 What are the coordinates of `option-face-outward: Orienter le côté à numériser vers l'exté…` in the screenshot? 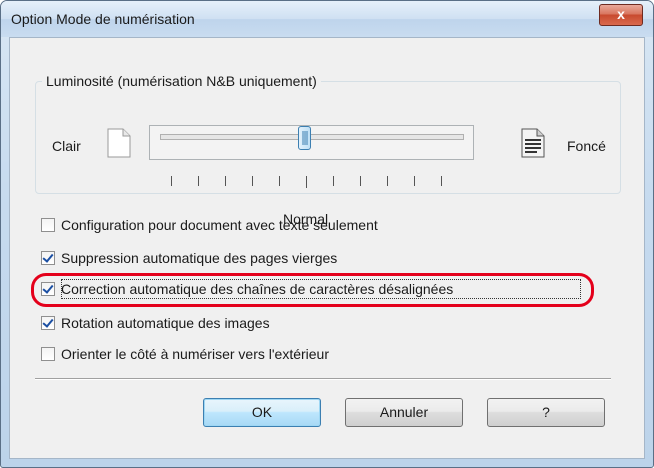 It's located at (185, 354).